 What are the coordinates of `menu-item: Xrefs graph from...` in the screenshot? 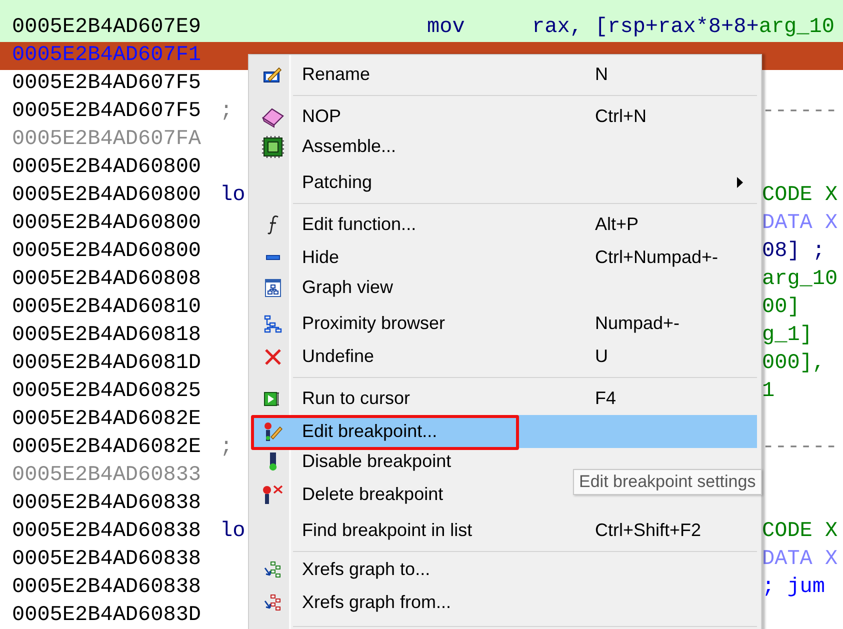 It's located at (352, 605).